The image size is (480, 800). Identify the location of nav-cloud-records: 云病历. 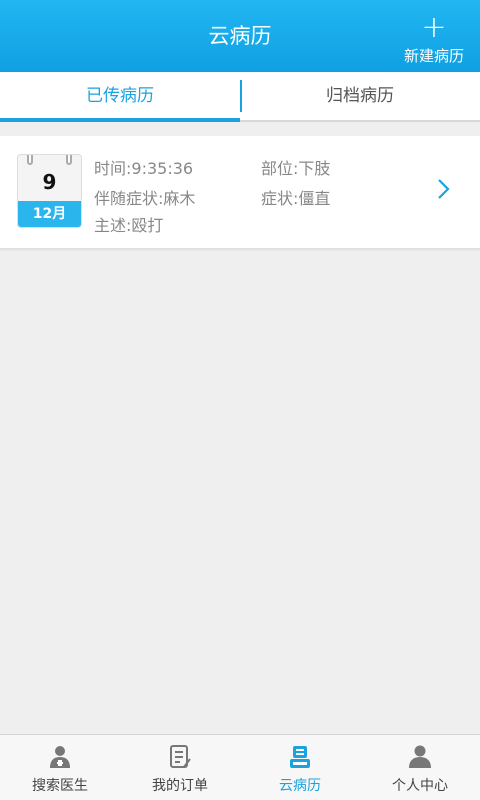
(300, 767).